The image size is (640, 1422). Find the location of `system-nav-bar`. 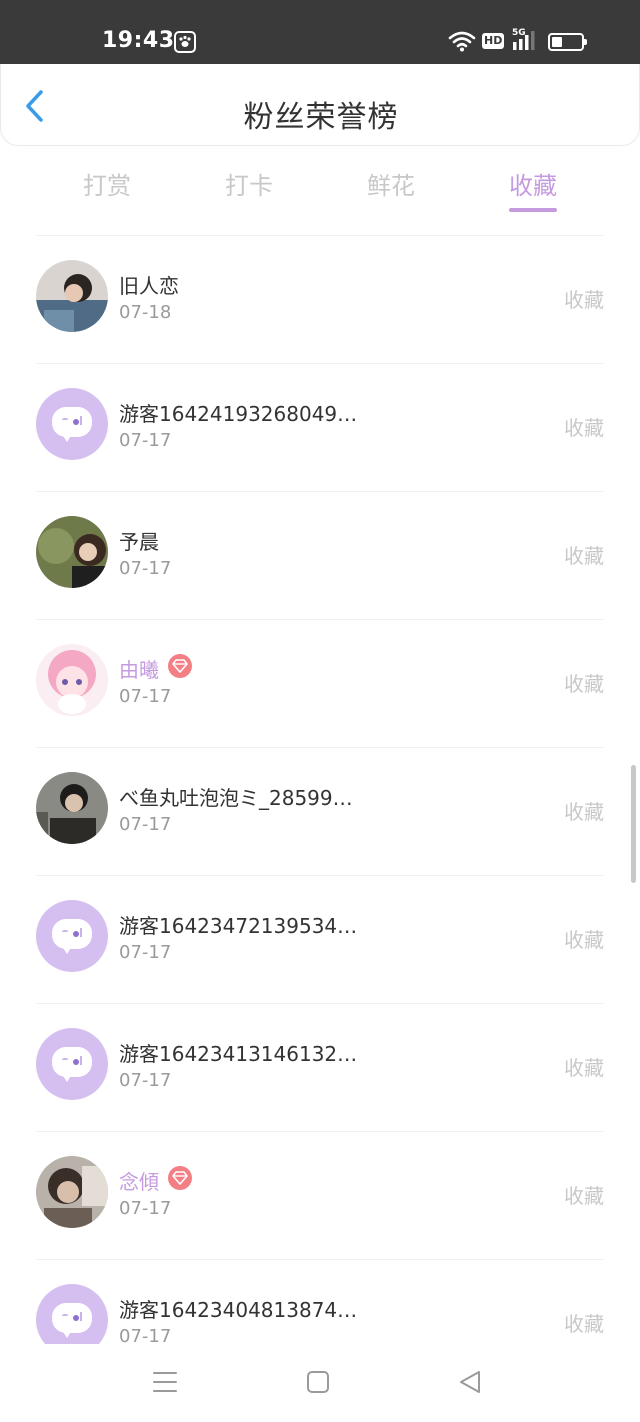

system-nav-bar is located at coordinates (320, 1383).